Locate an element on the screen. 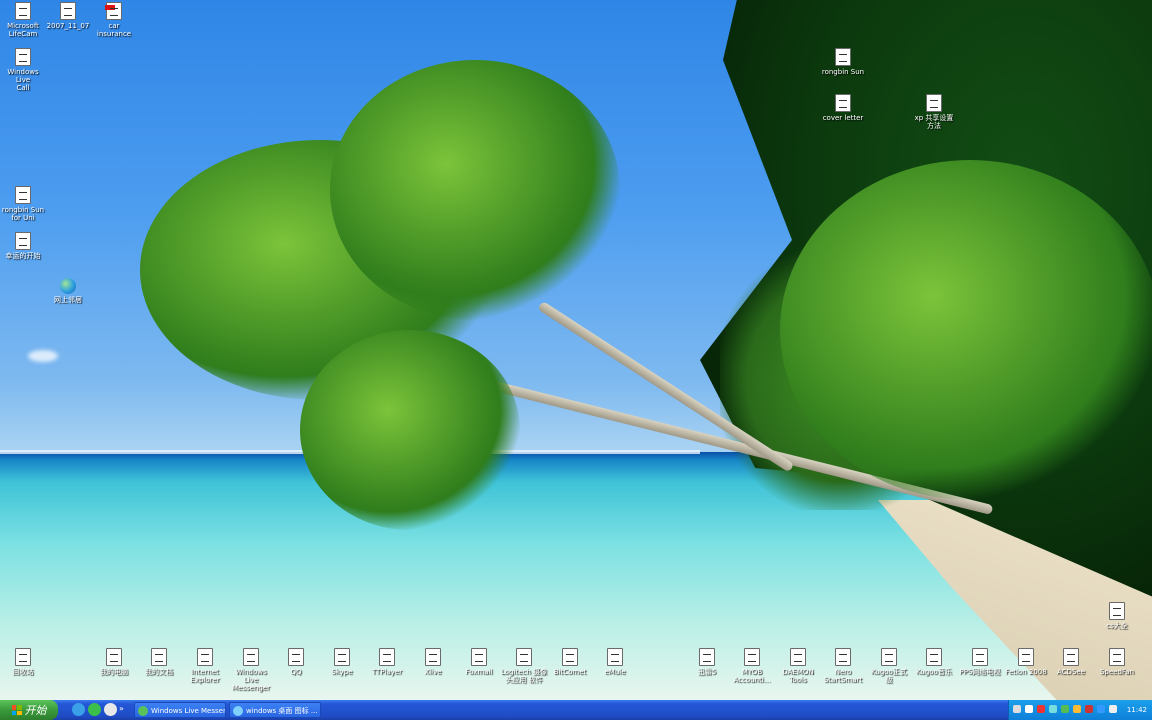 This screenshot has height=720, width=1152. icon-xp-sharing: xp 共享设置 方法 is located at coordinates (934, 112).